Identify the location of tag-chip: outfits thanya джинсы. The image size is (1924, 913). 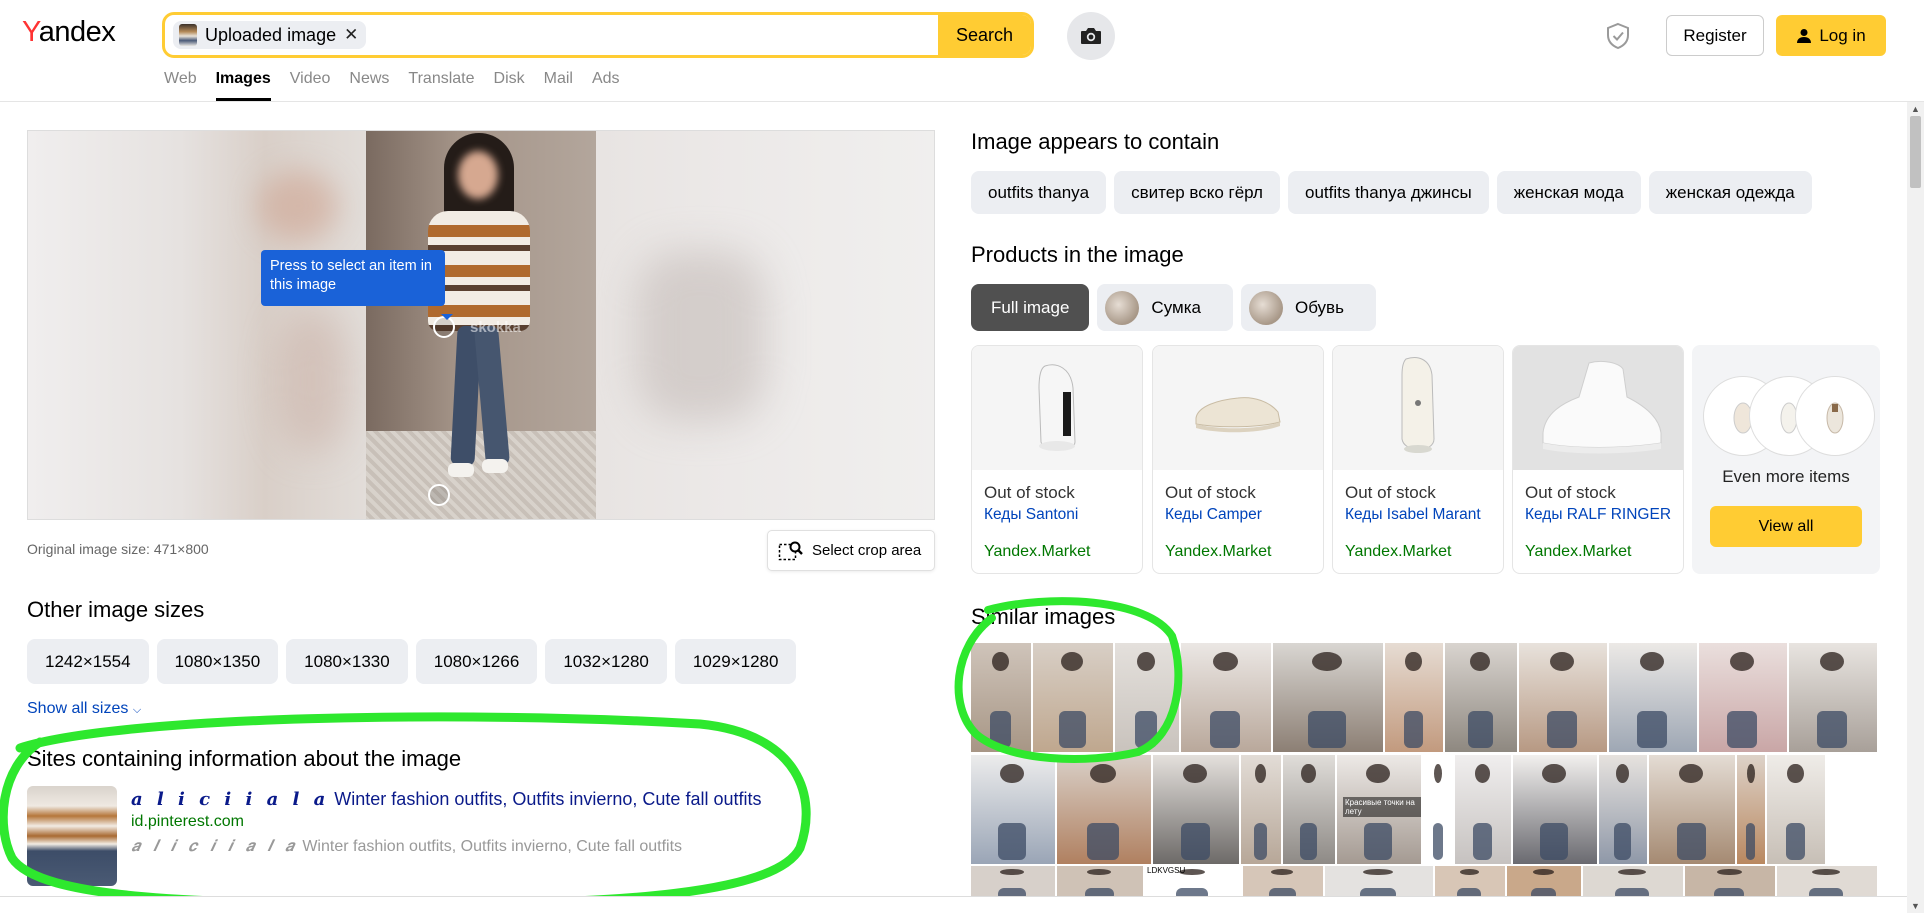
(1388, 192).